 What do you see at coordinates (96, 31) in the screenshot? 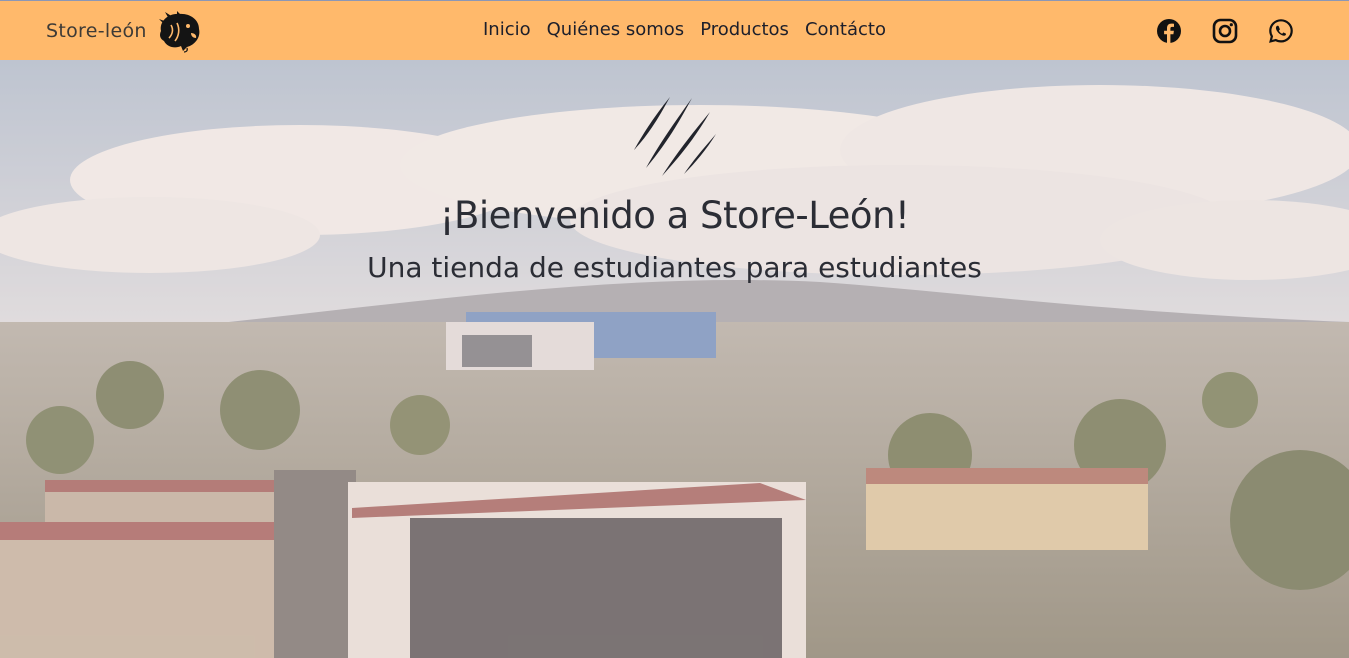
I see `brand-name: Store-león` at bounding box center [96, 31].